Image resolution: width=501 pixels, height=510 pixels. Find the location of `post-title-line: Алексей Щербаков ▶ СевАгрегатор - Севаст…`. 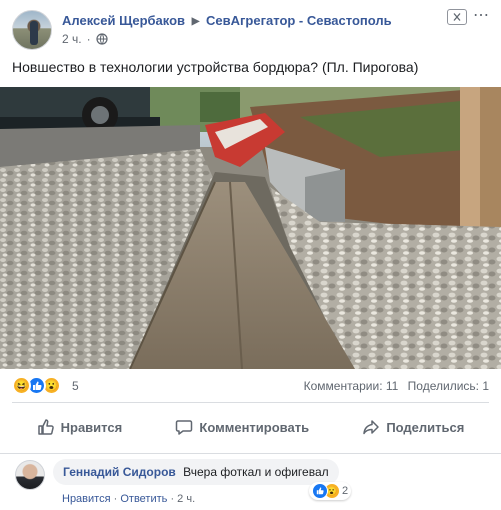

post-title-line: Алексей Щербаков ▶ СевАгрегатор - Севаст… is located at coordinates (227, 20).